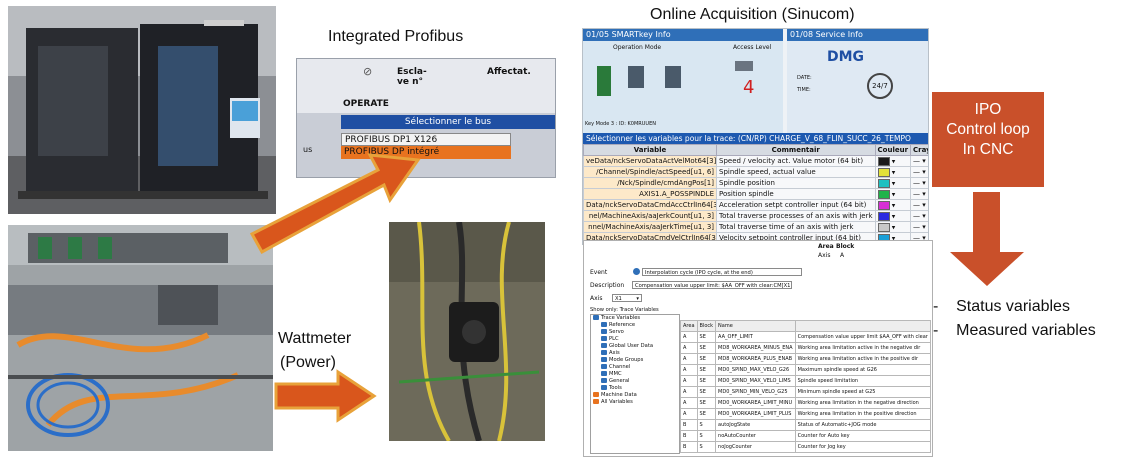 The image size is (1137, 457). Describe the element at coordinates (1013, 306) in the screenshot. I see `bullet-text: Status variables` at that location.